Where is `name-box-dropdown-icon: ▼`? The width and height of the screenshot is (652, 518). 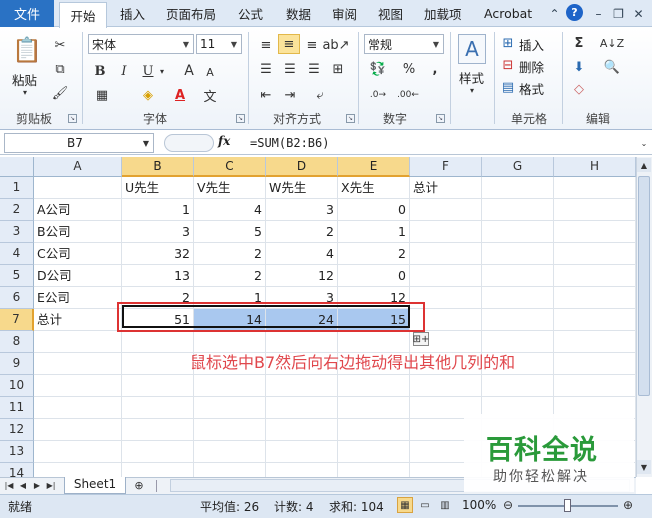 name-box-dropdown-icon: ▼ is located at coordinates (146, 143).